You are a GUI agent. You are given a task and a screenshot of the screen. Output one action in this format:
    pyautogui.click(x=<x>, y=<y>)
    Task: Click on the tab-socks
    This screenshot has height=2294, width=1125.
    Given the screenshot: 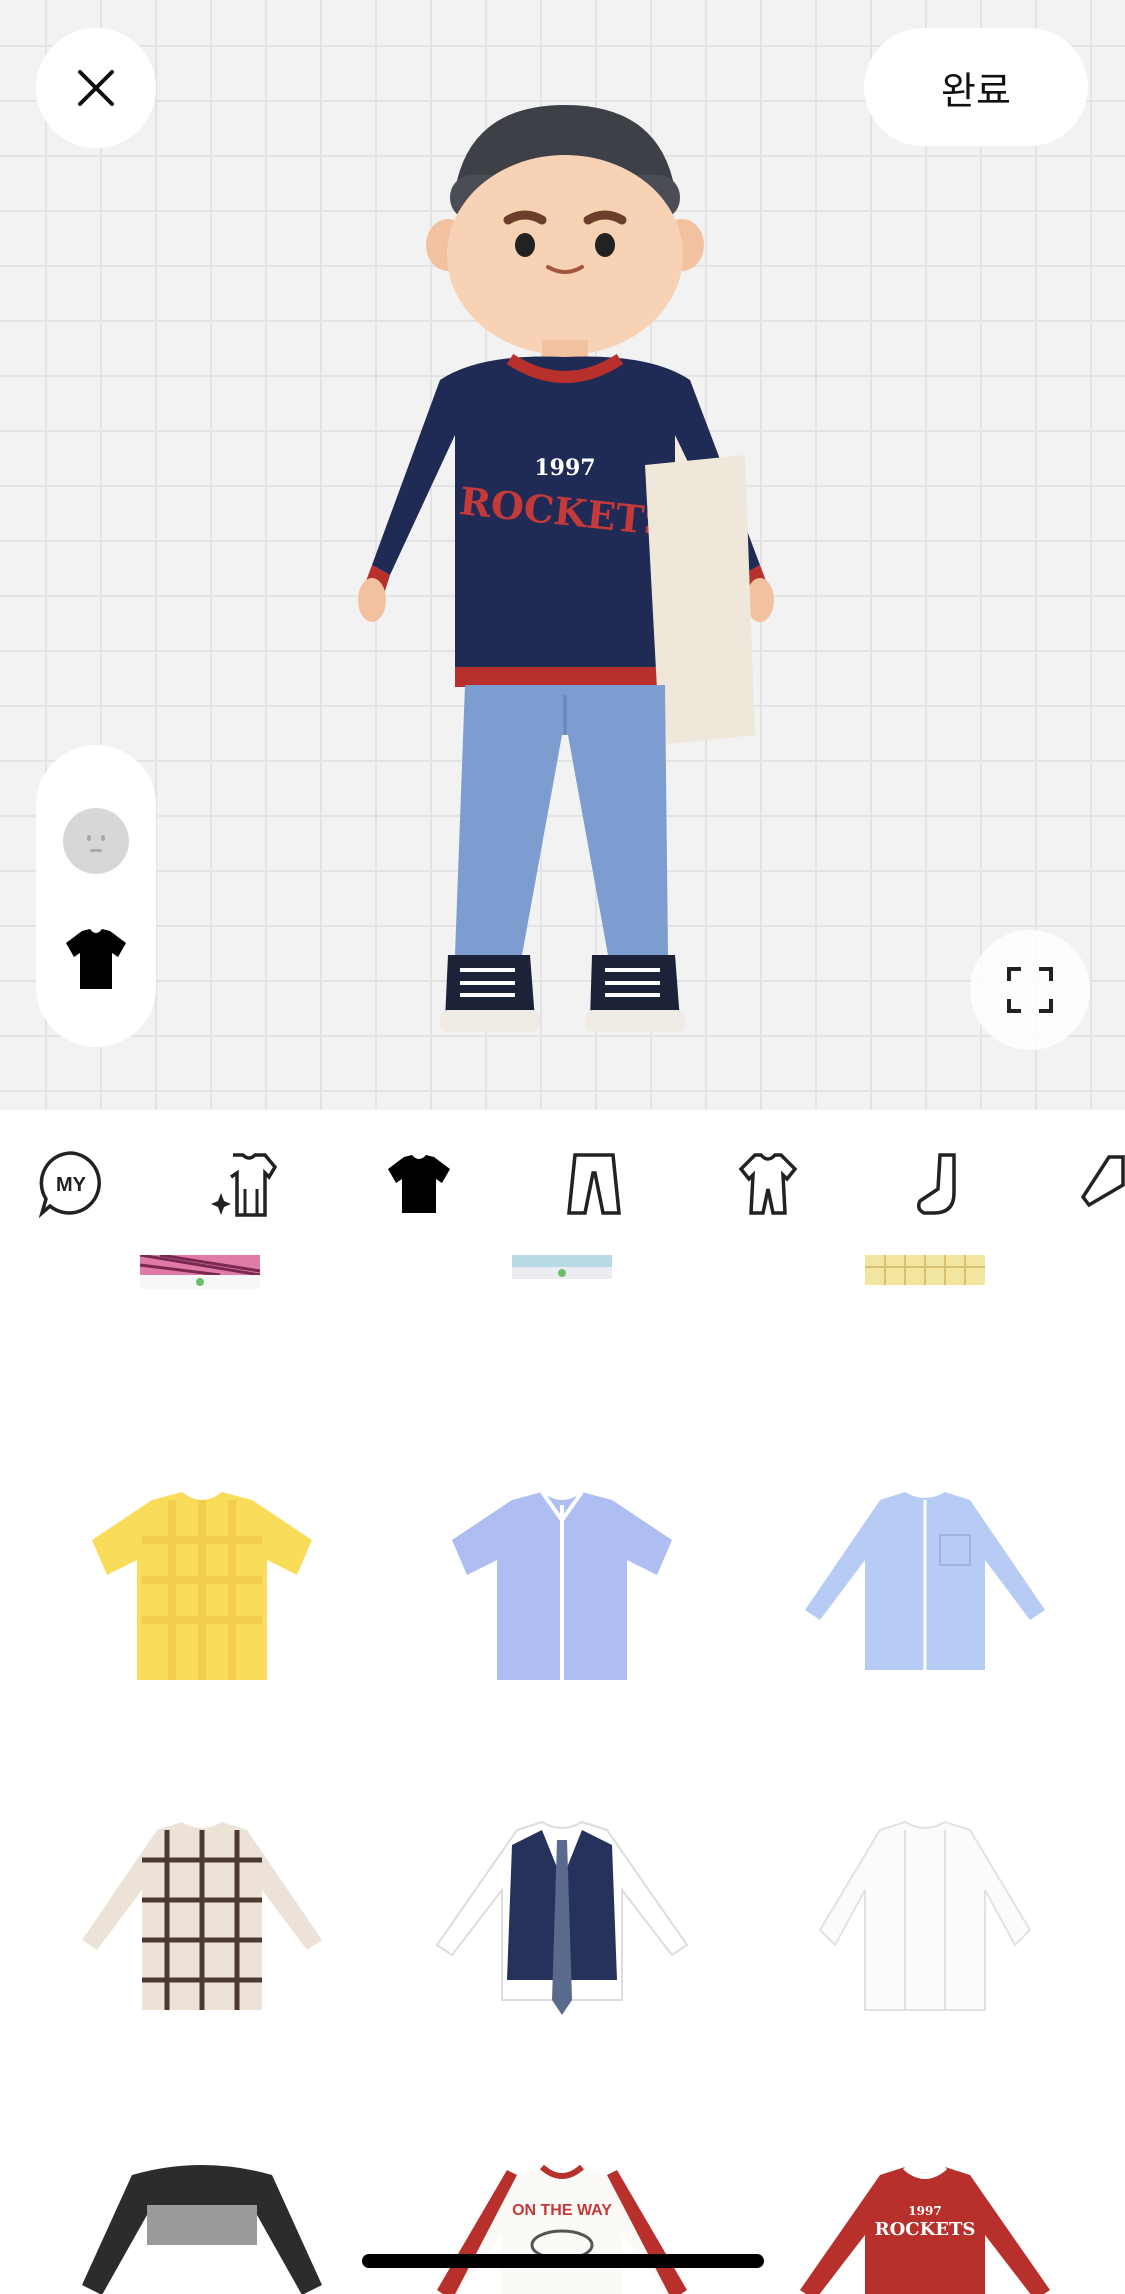 What is the action you would take?
    pyautogui.click(x=941, y=1184)
    